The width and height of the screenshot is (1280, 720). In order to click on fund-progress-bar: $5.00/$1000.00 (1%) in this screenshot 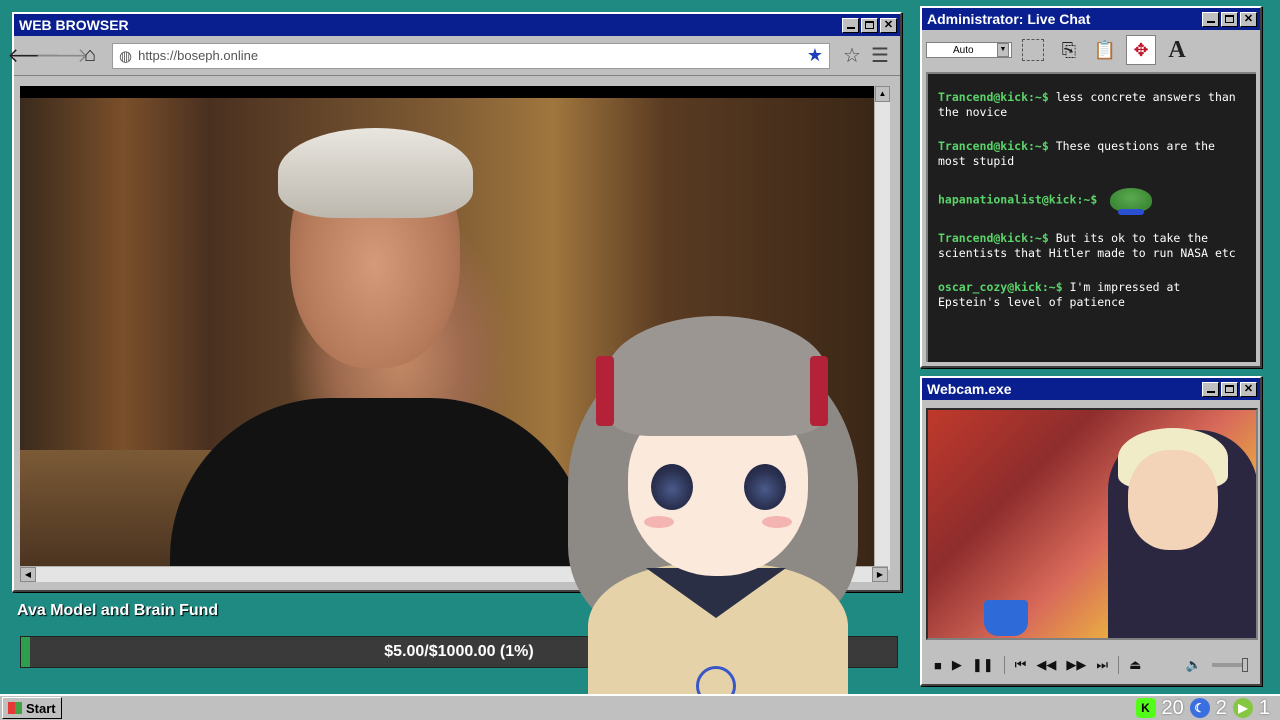, I will do `click(459, 652)`.